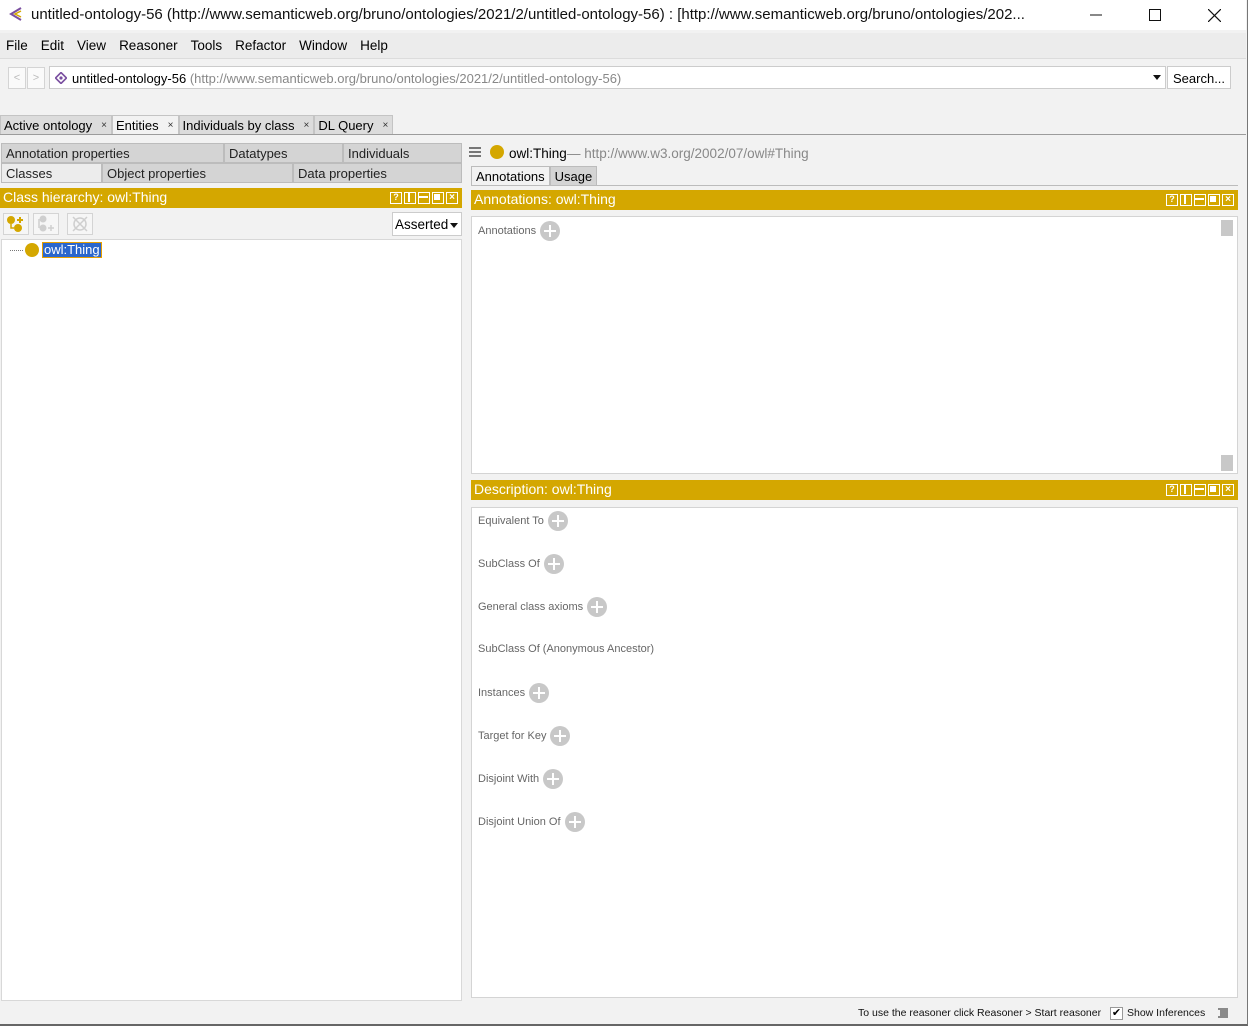  I want to click on add-subclass-icon, so click(15, 224).